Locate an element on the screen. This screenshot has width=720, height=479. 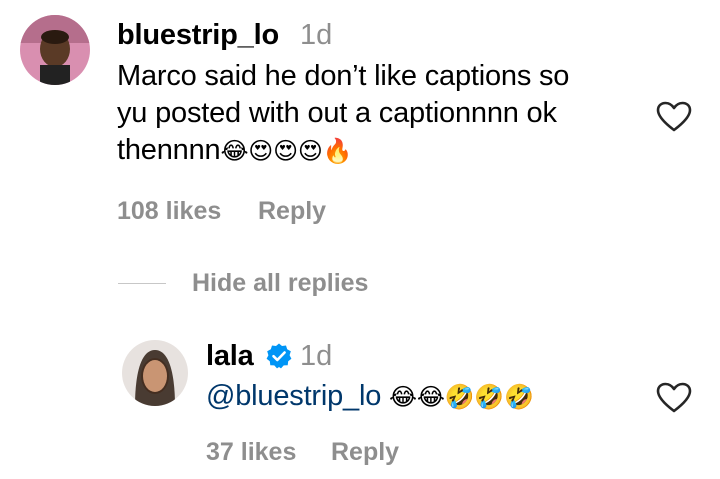
verified-badge-icon is located at coordinates (279, 356).